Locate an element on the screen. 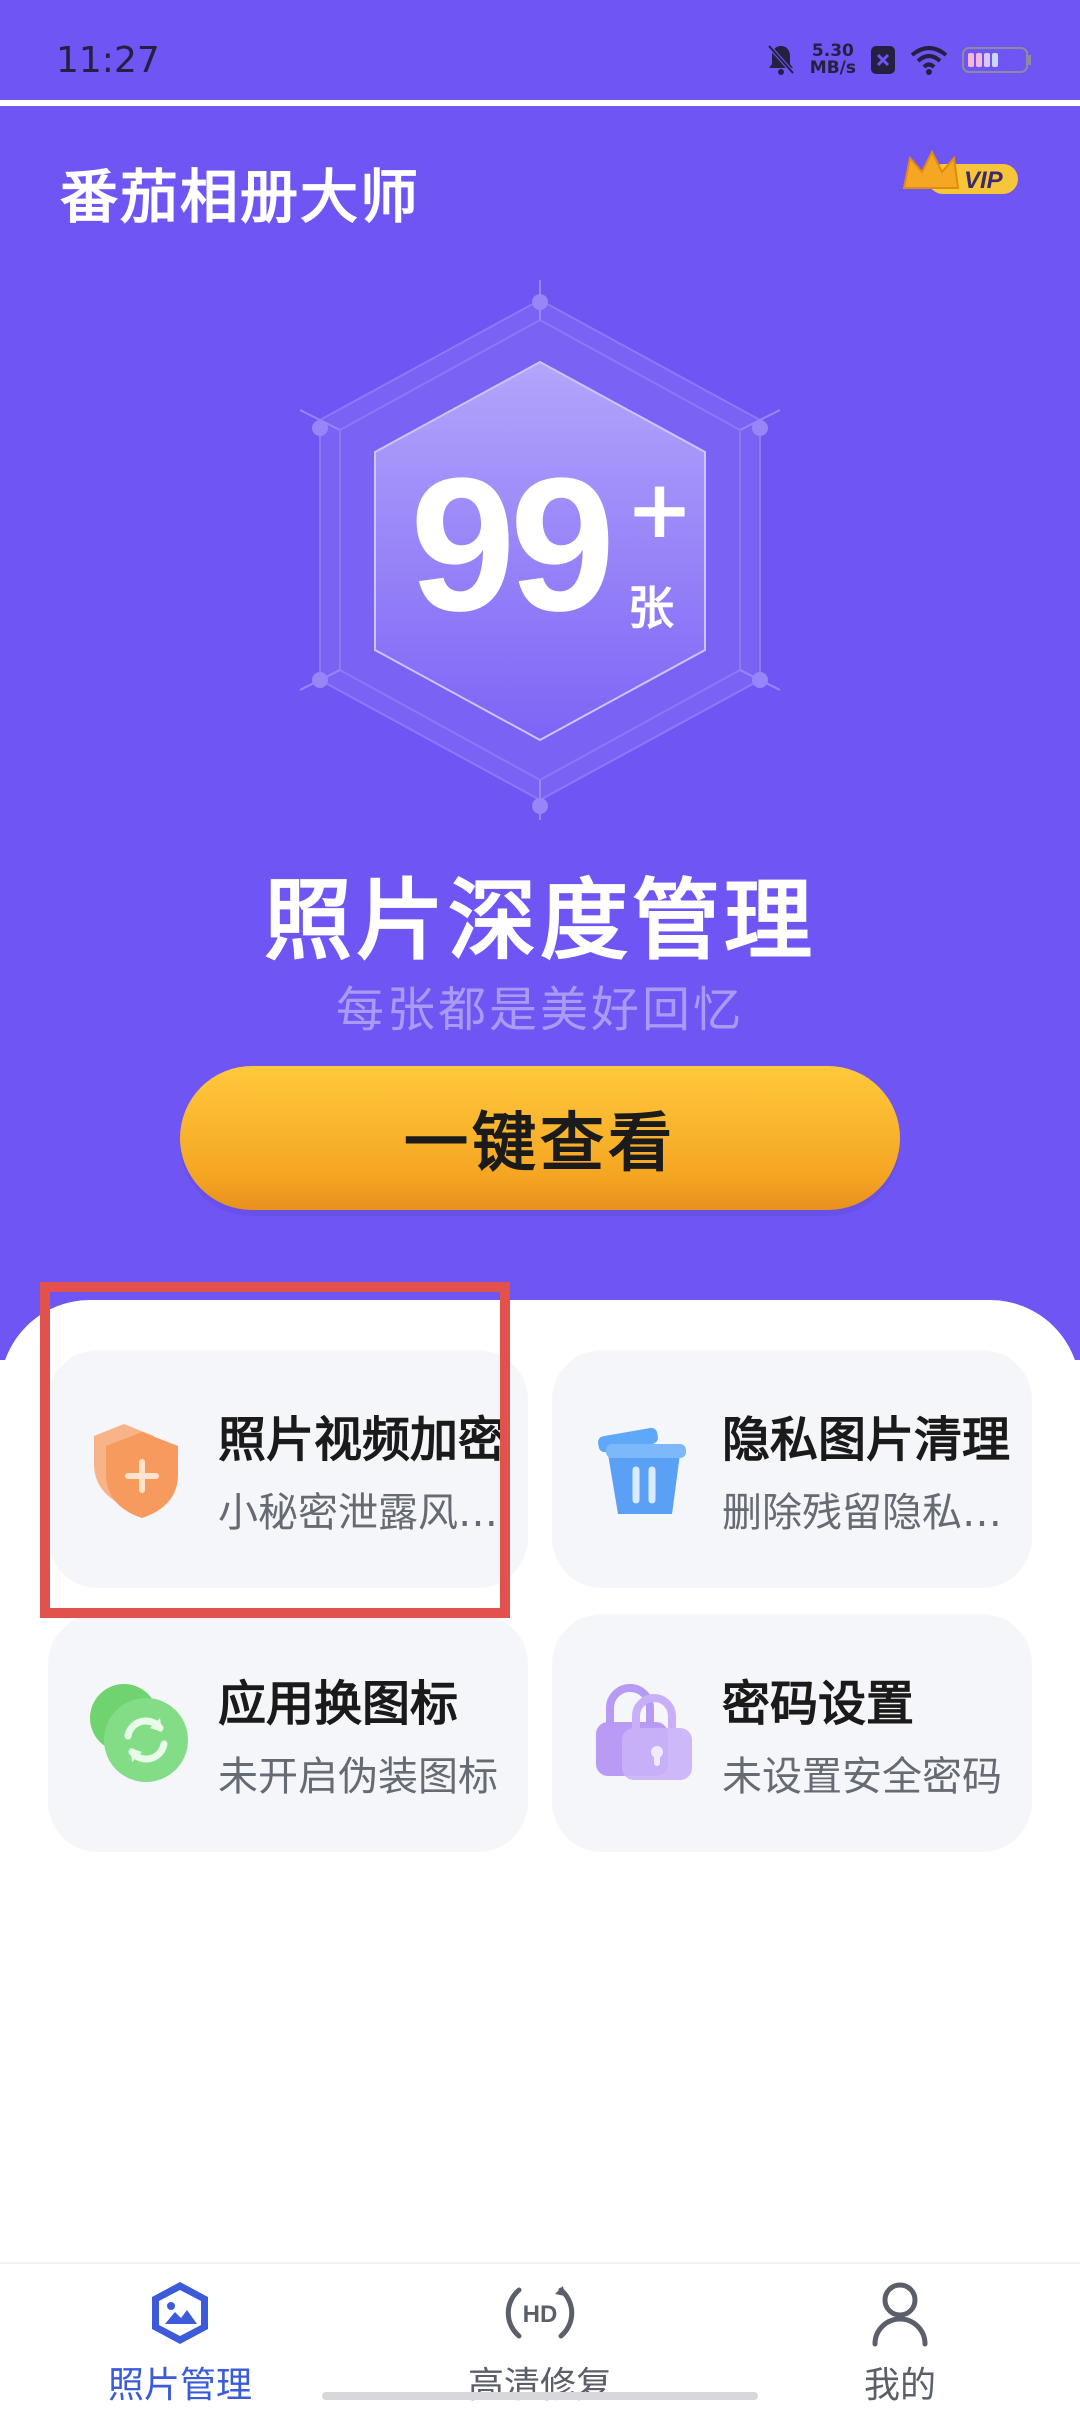 This screenshot has width=1080, height=2410. feature-title: 应用换图标 is located at coordinates (338, 1704).